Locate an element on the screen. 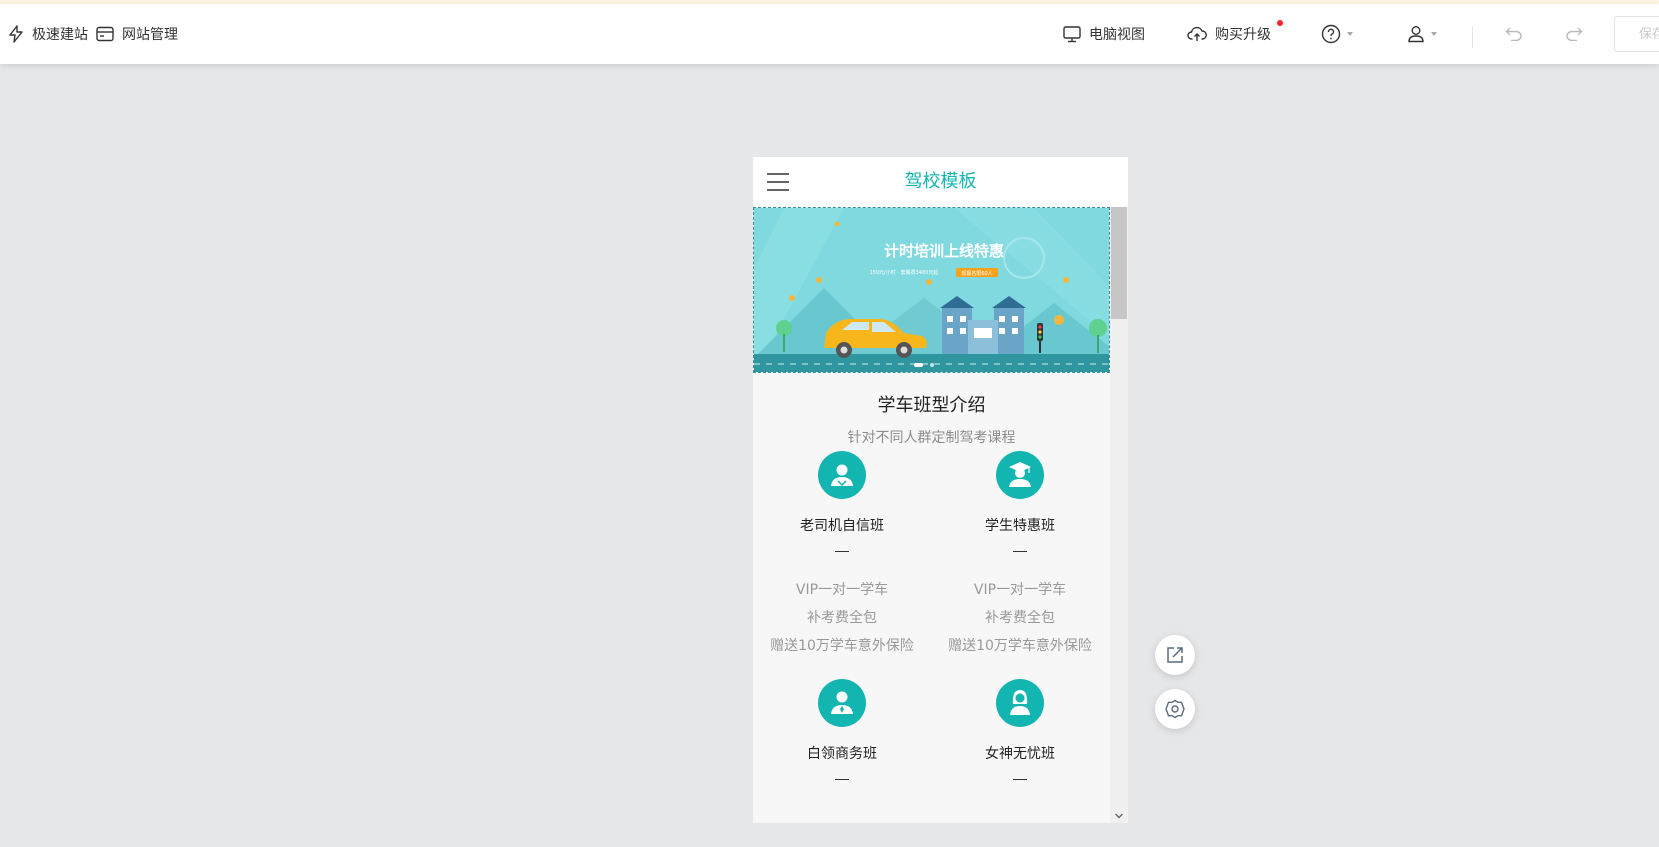  site-manage-icon is located at coordinates (105, 34).